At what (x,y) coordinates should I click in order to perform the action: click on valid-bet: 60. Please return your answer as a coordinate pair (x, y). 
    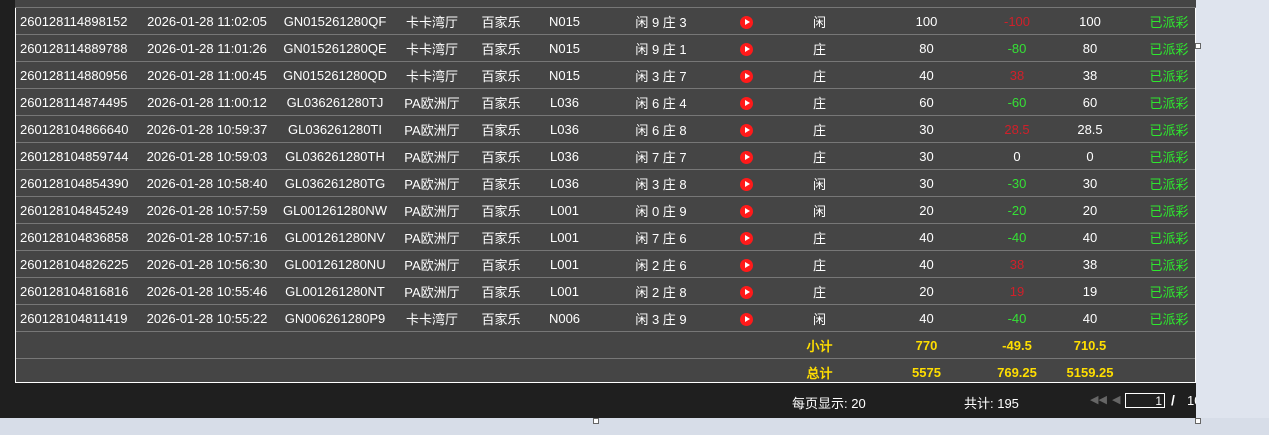
    Looking at the image, I should click on (1090, 102).